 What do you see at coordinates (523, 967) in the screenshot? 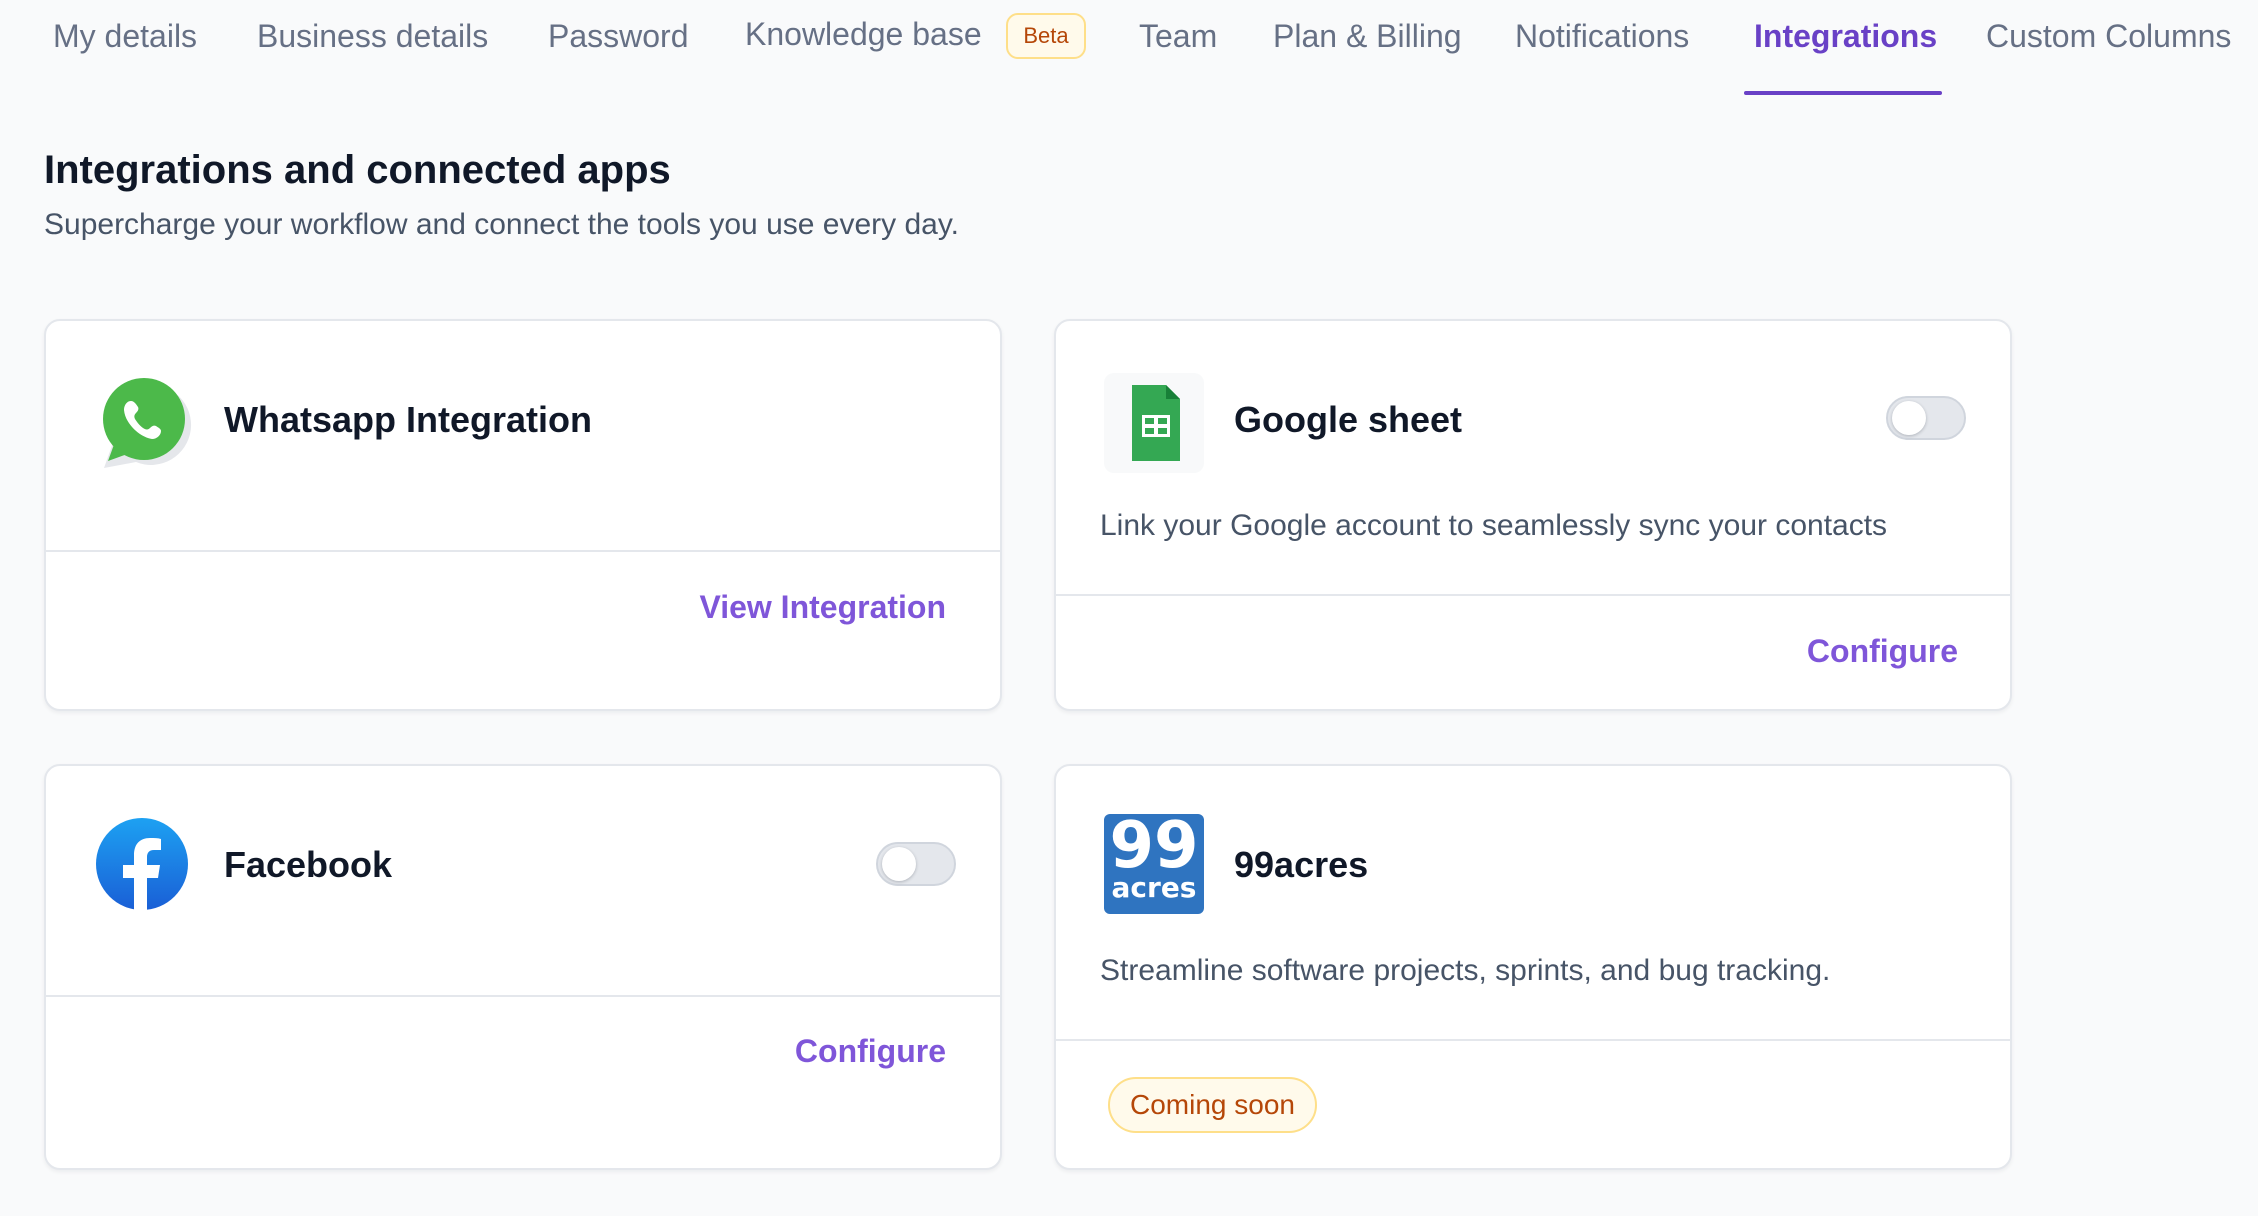
I see `facebook-card: Facebook Configure` at bounding box center [523, 967].